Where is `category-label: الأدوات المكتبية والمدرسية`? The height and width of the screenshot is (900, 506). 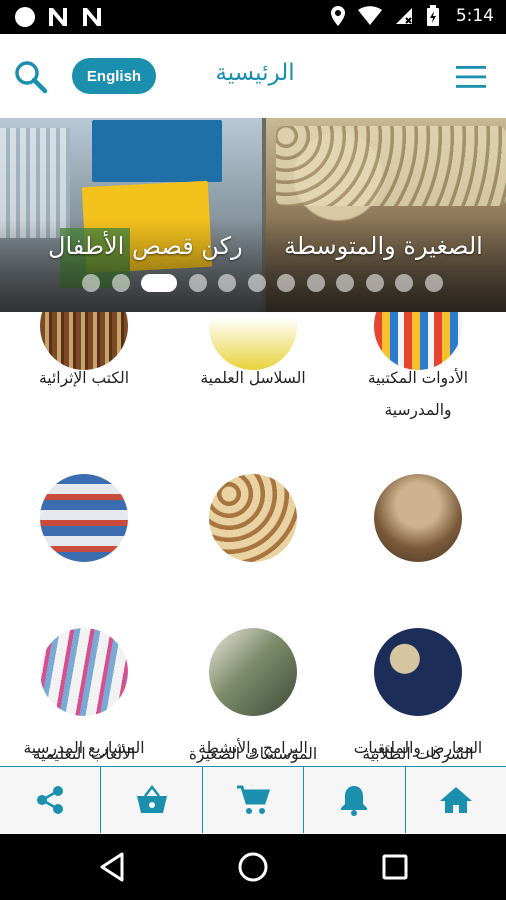 category-label: الأدوات المكتبية والمدرسية is located at coordinates (418, 394).